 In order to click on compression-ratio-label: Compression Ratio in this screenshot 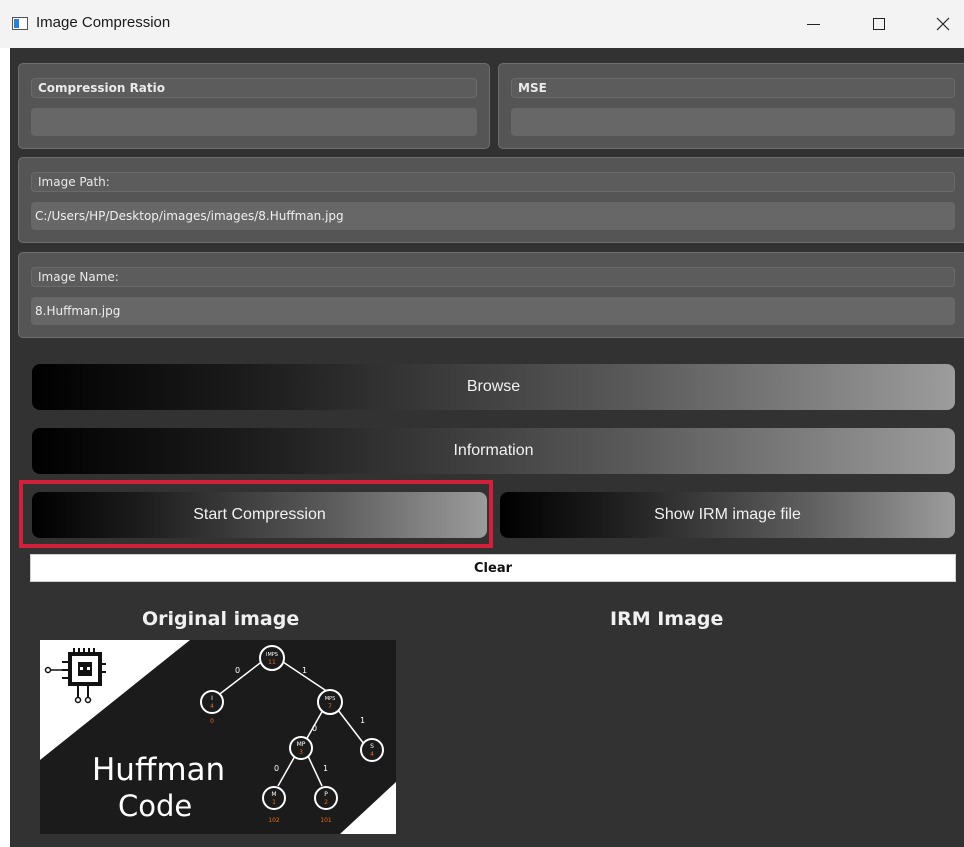, I will do `click(254, 88)`.